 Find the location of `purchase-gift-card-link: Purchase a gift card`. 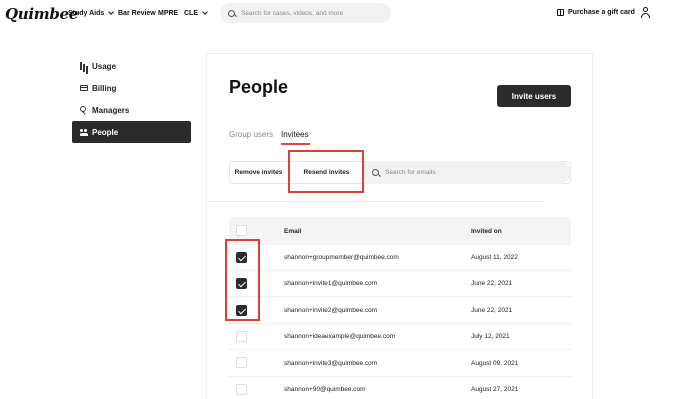

purchase-gift-card-link: Purchase a gift card is located at coordinates (596, 12).